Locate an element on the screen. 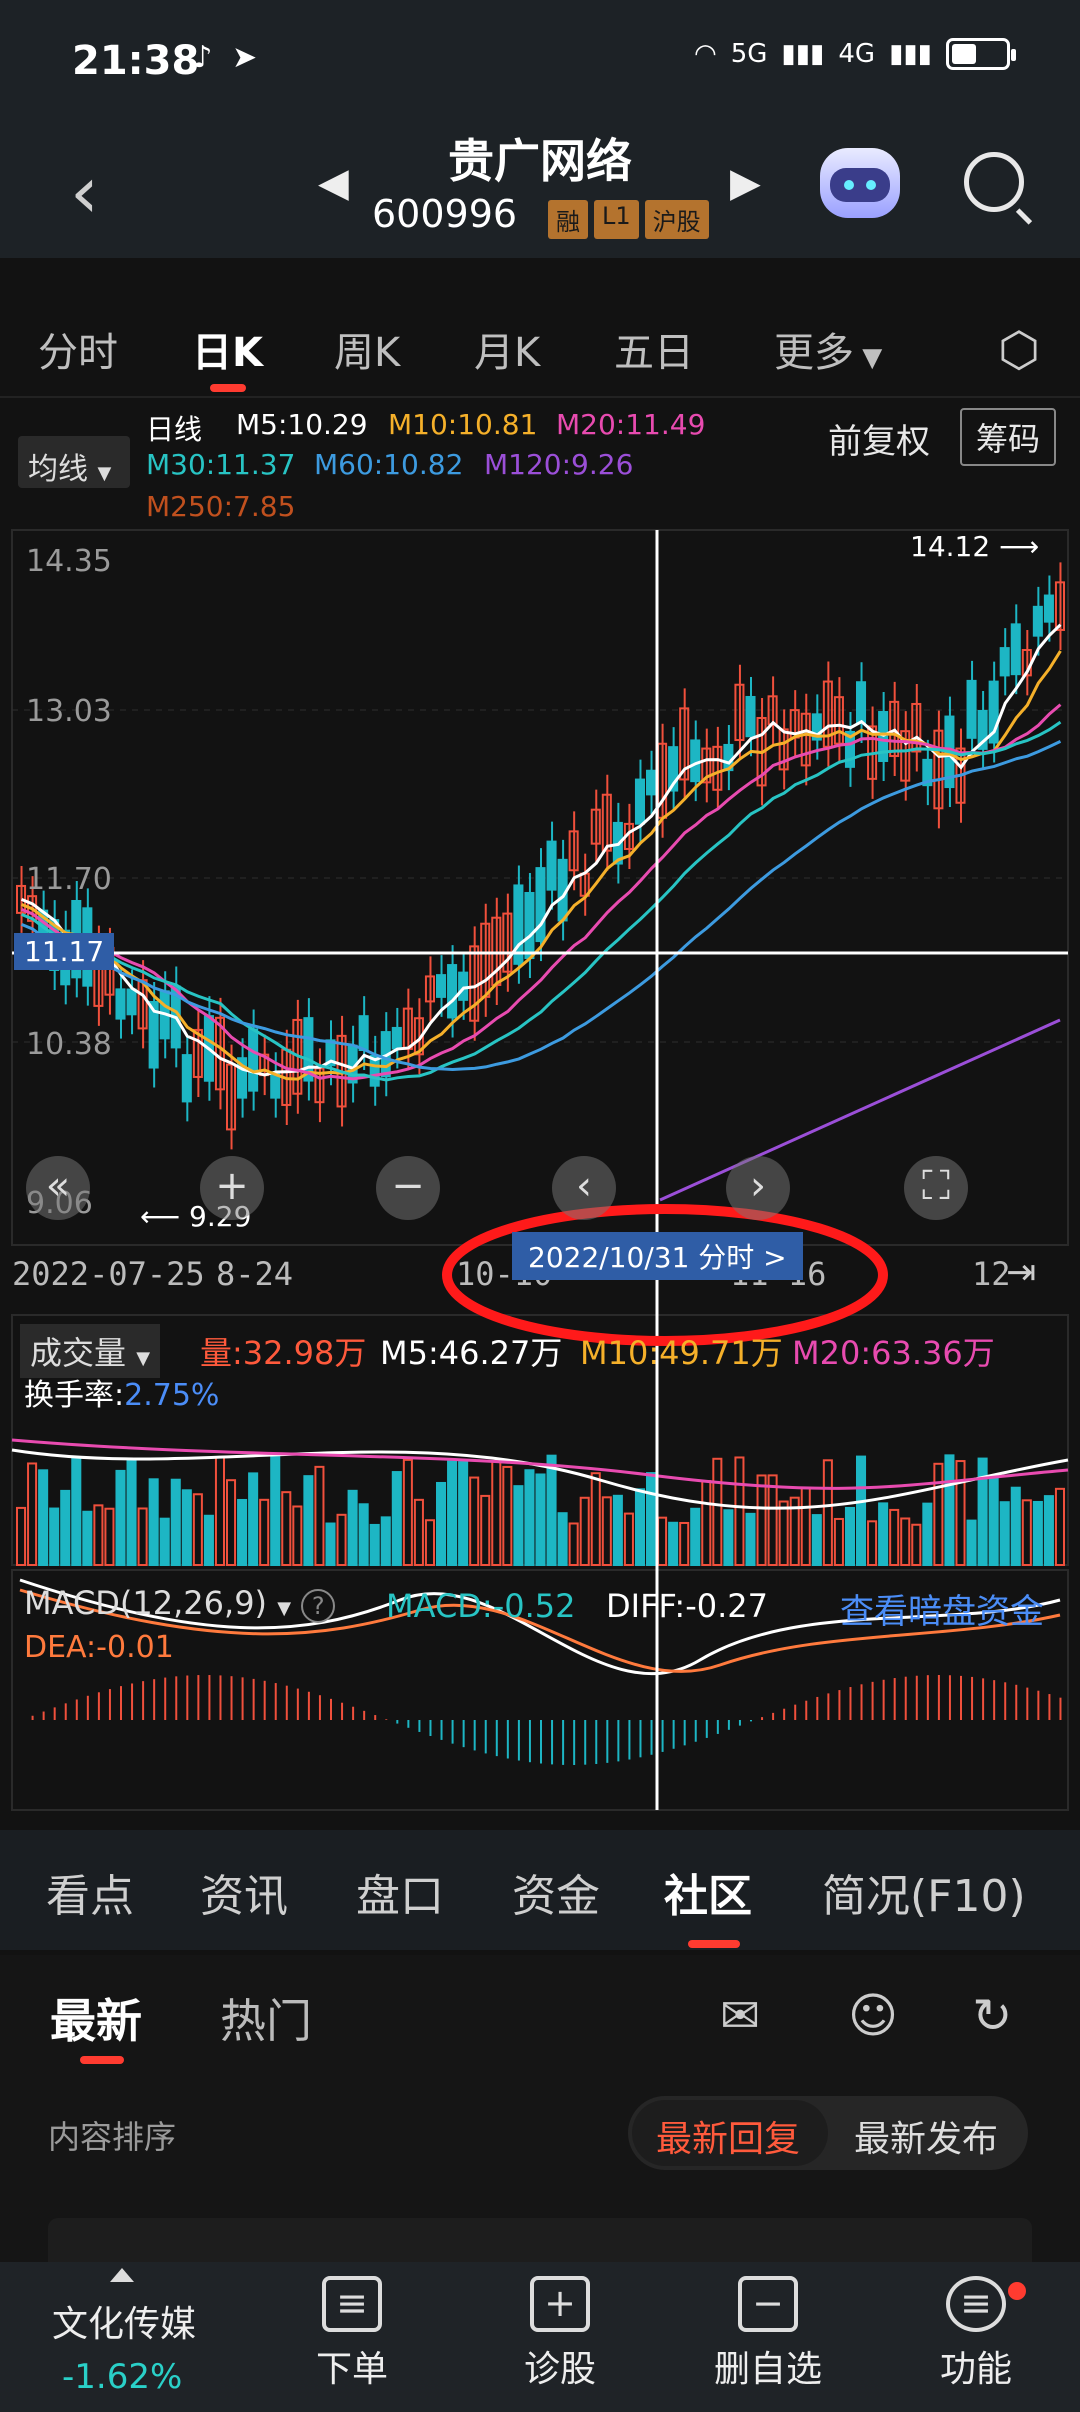 This screenshot has height=2412, width=1080. volume-m10: M10:49.71万 is located at coordinates (681, 1353).